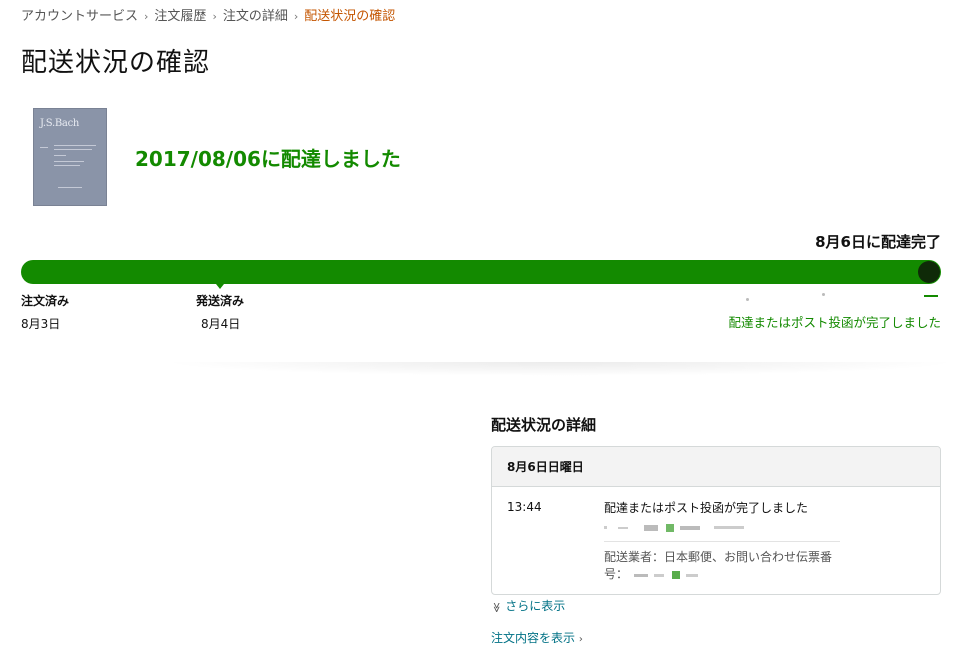 The image size is (977, 652). What do you see at coordinates (878, 242) in the screenshot?
I see `delivery-status-label: 8月6日に配達完了` at bounding box center [878, 242].